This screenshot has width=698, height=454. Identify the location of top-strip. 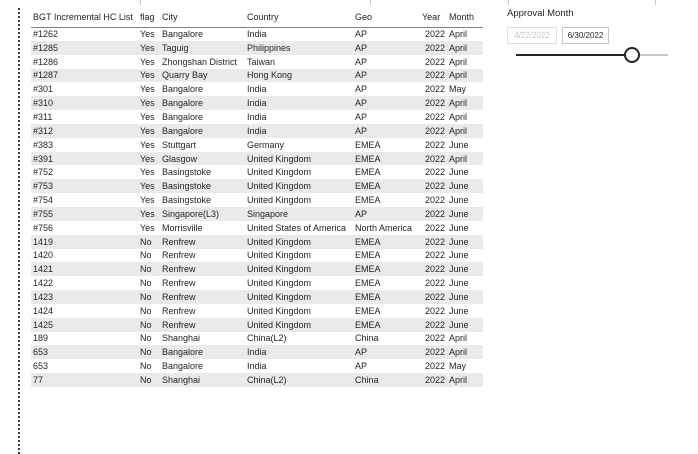
(349, 3).